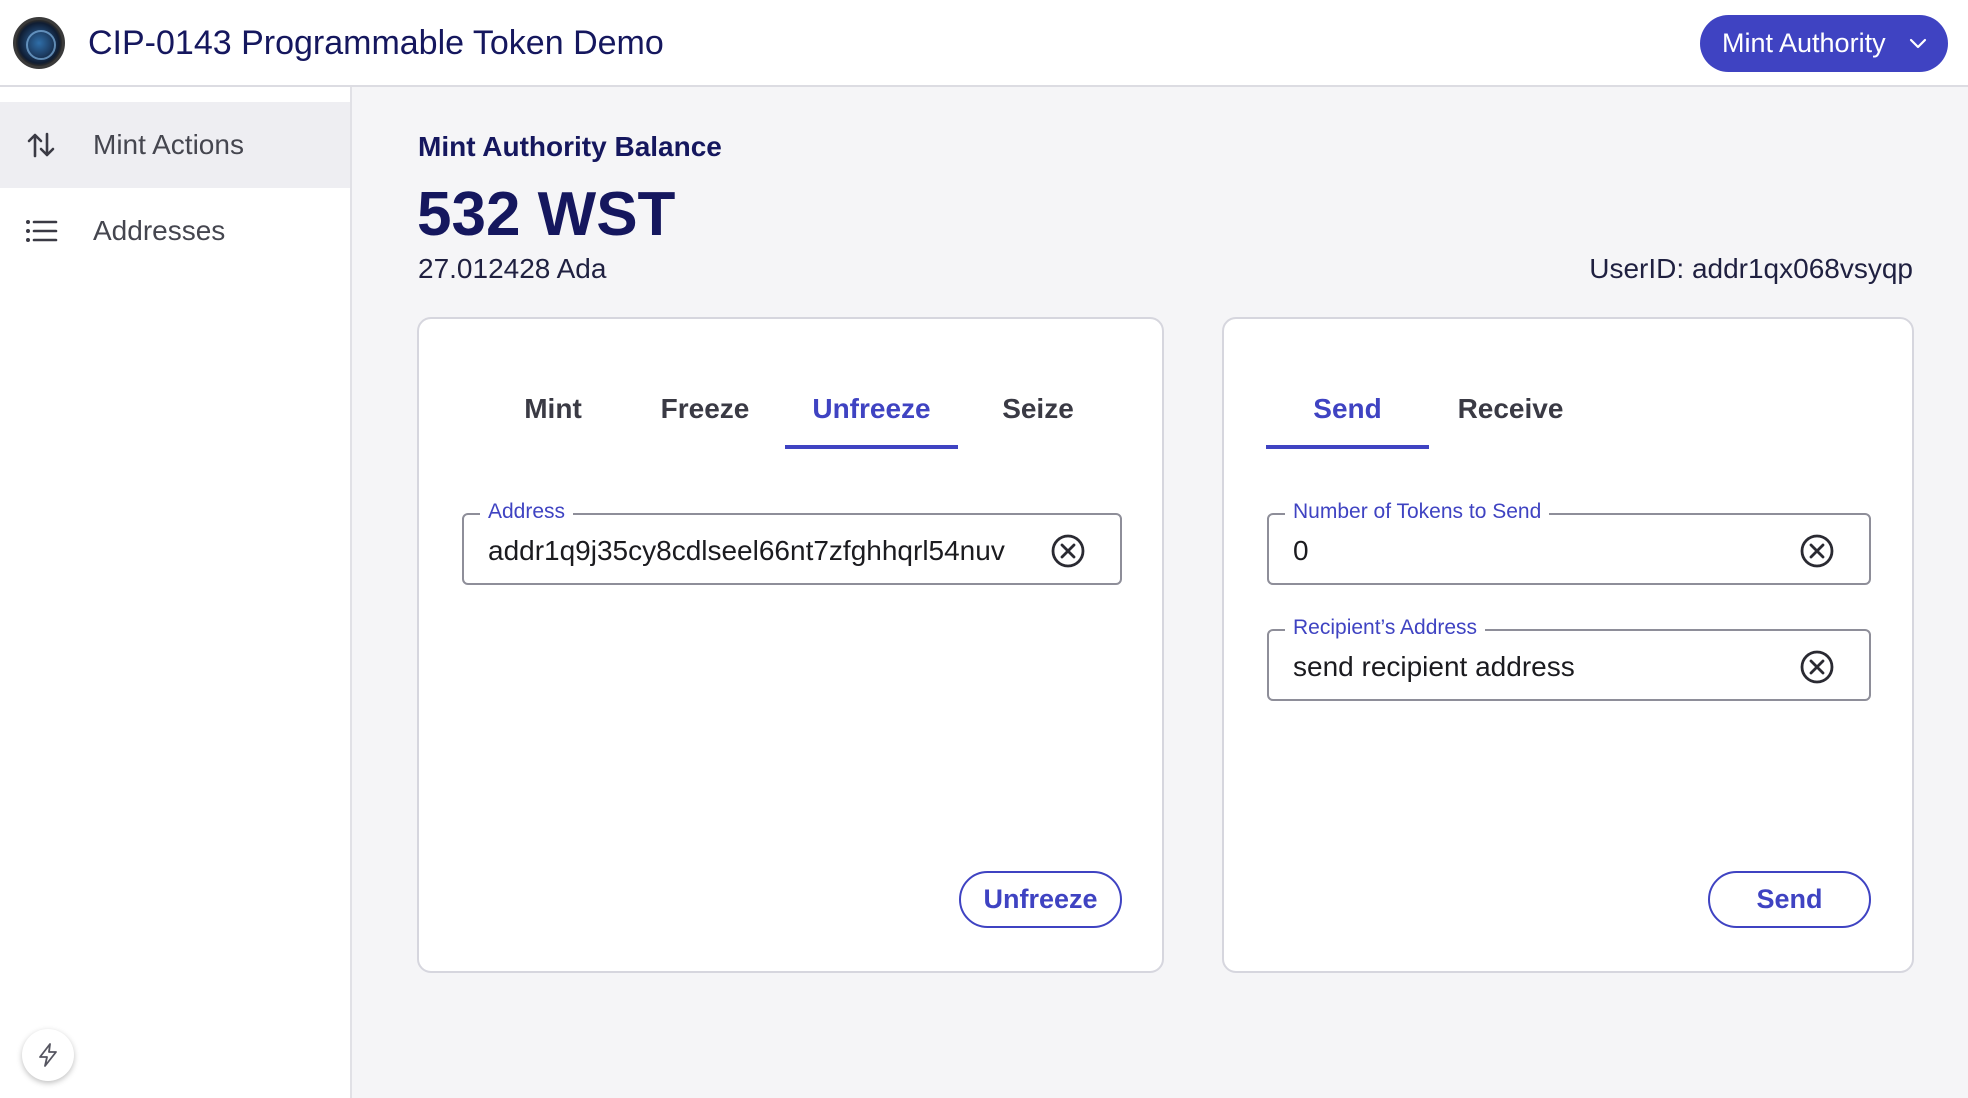 Image resolution: width=1968 pixels, height=1098 pixels. I want to click on balance-label: Mint Authority Balance, so click(570, 146).